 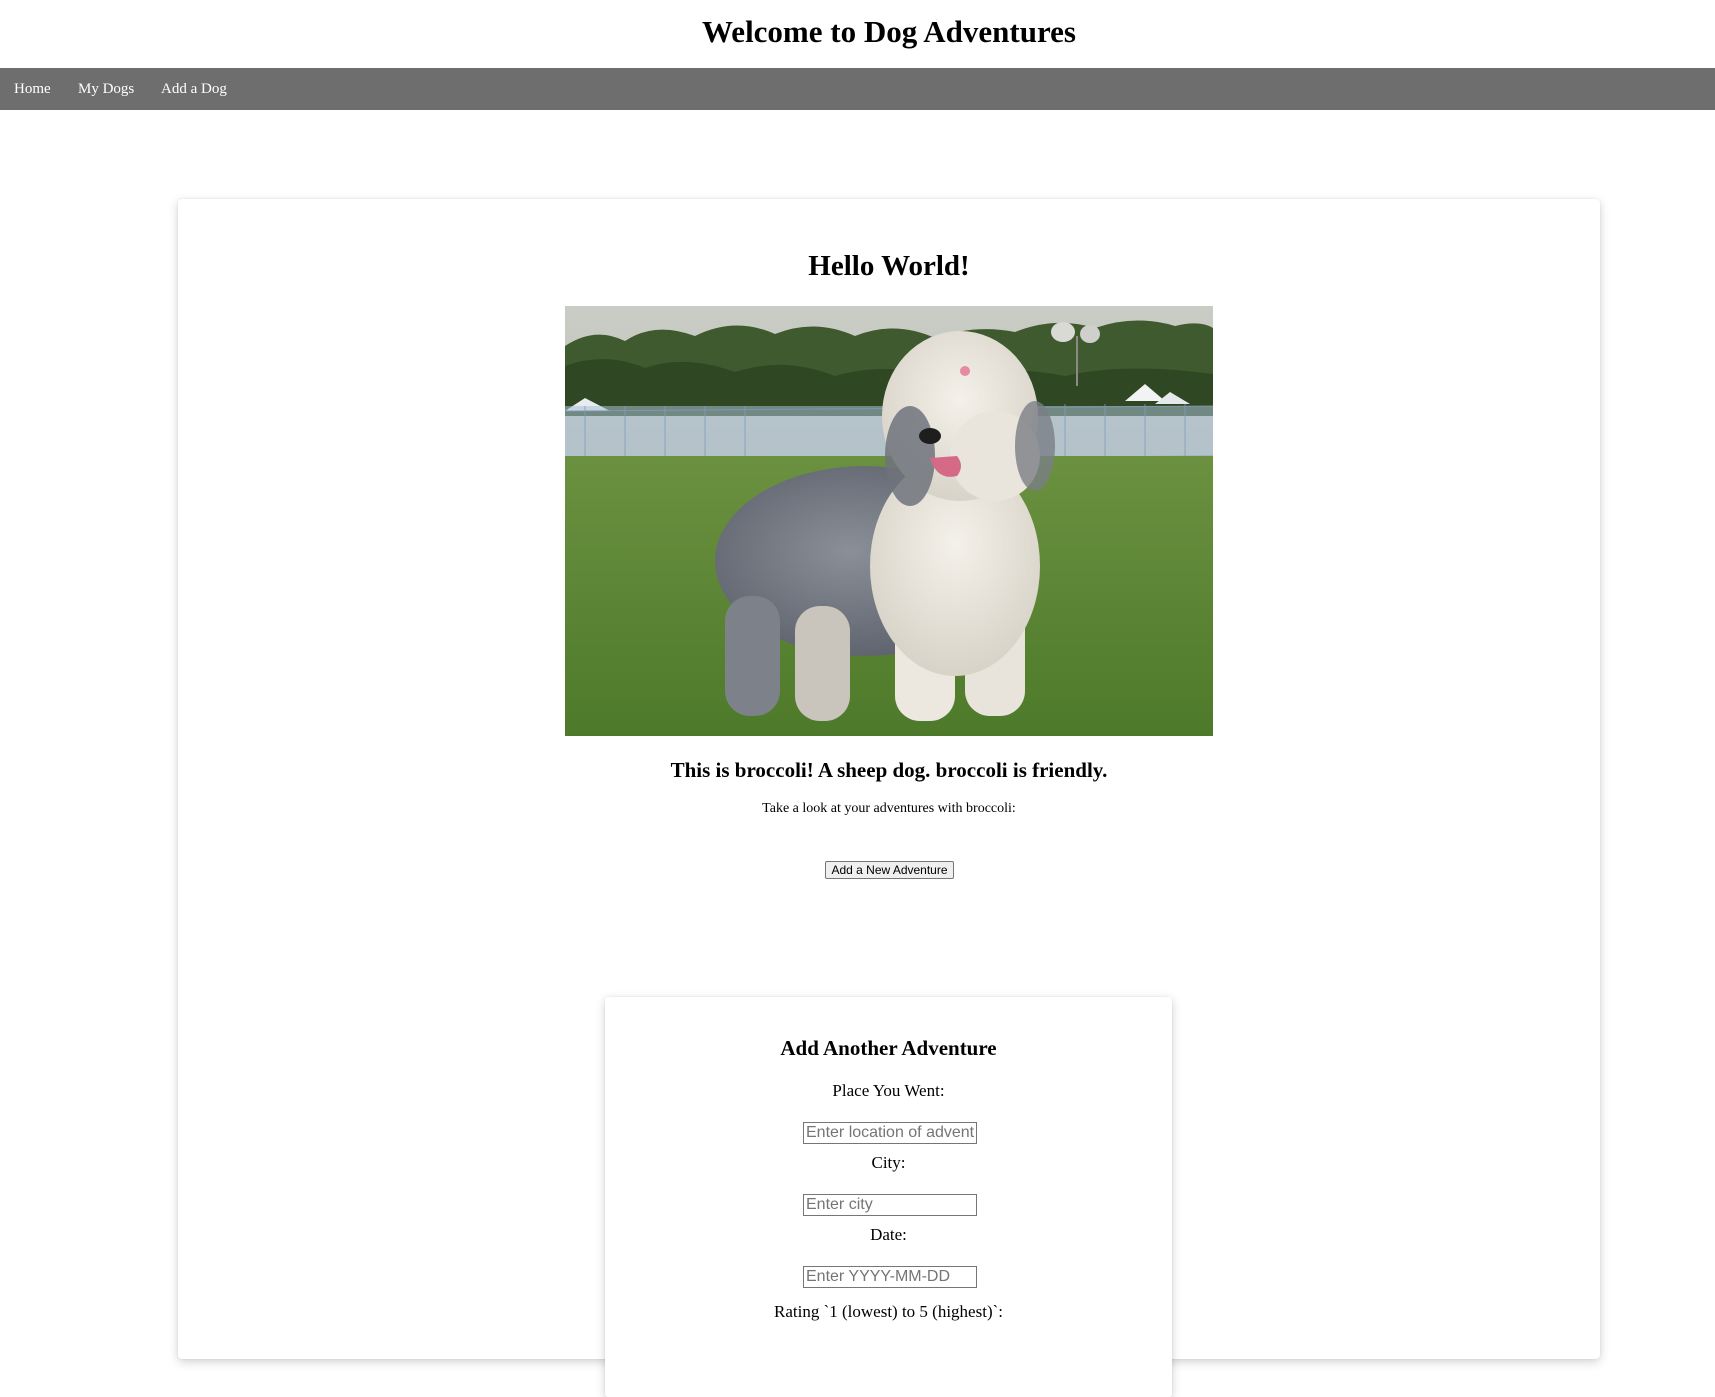 I want to click on nav-my-dogs-link: My Dogs, so click(x=106, y=89).